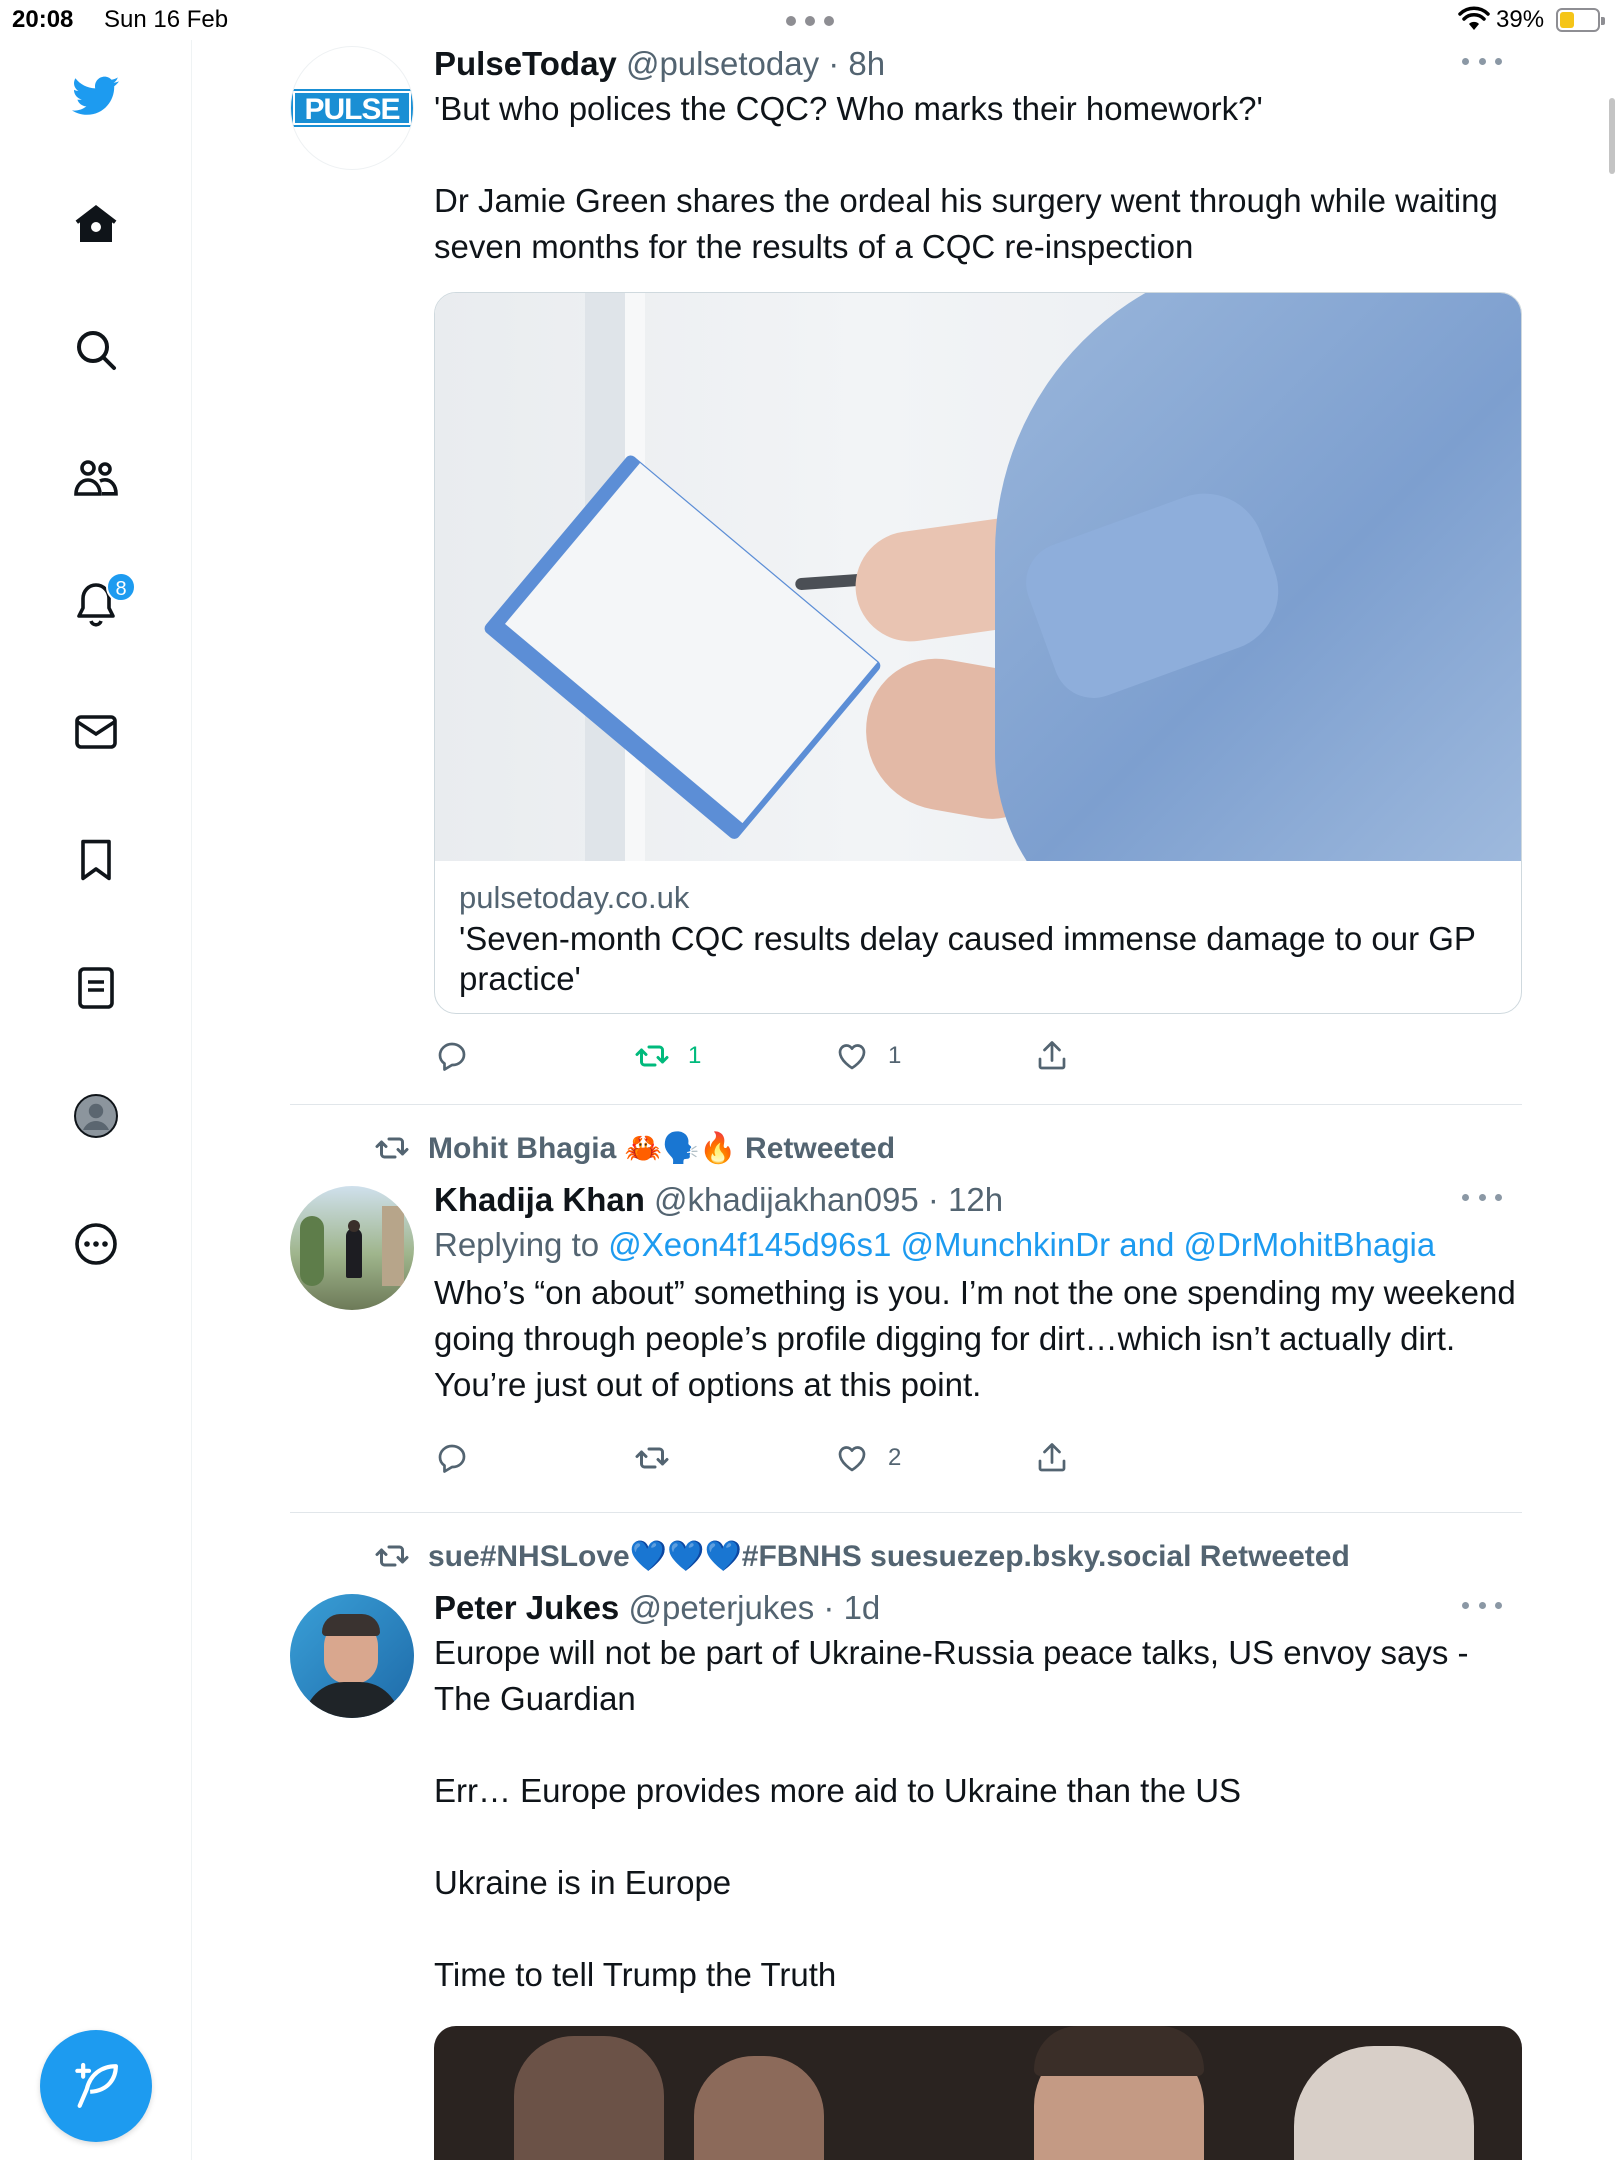 This screenshot has width=1620, height=2160. What do you see at coordinates (978, 2093) in the screenshot?
I see `tweet-media-image` at bounding box center [978, 2093].